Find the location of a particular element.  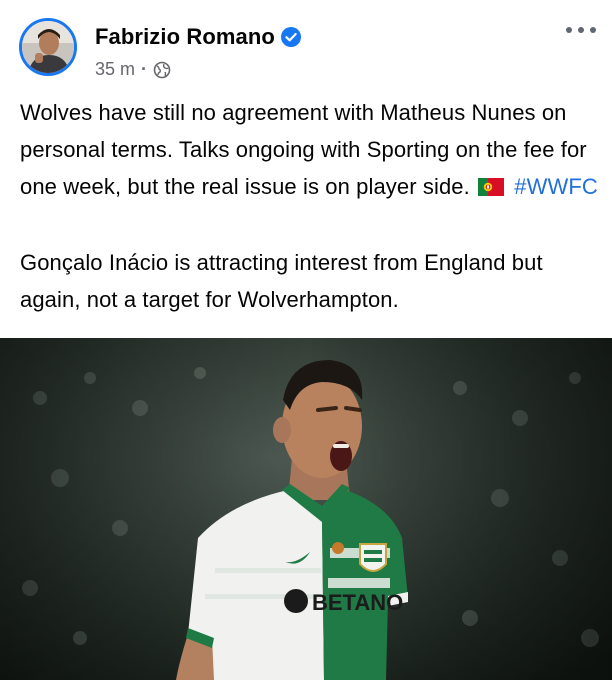

post-meta: 35 m · is located at coordinates (133, 69).